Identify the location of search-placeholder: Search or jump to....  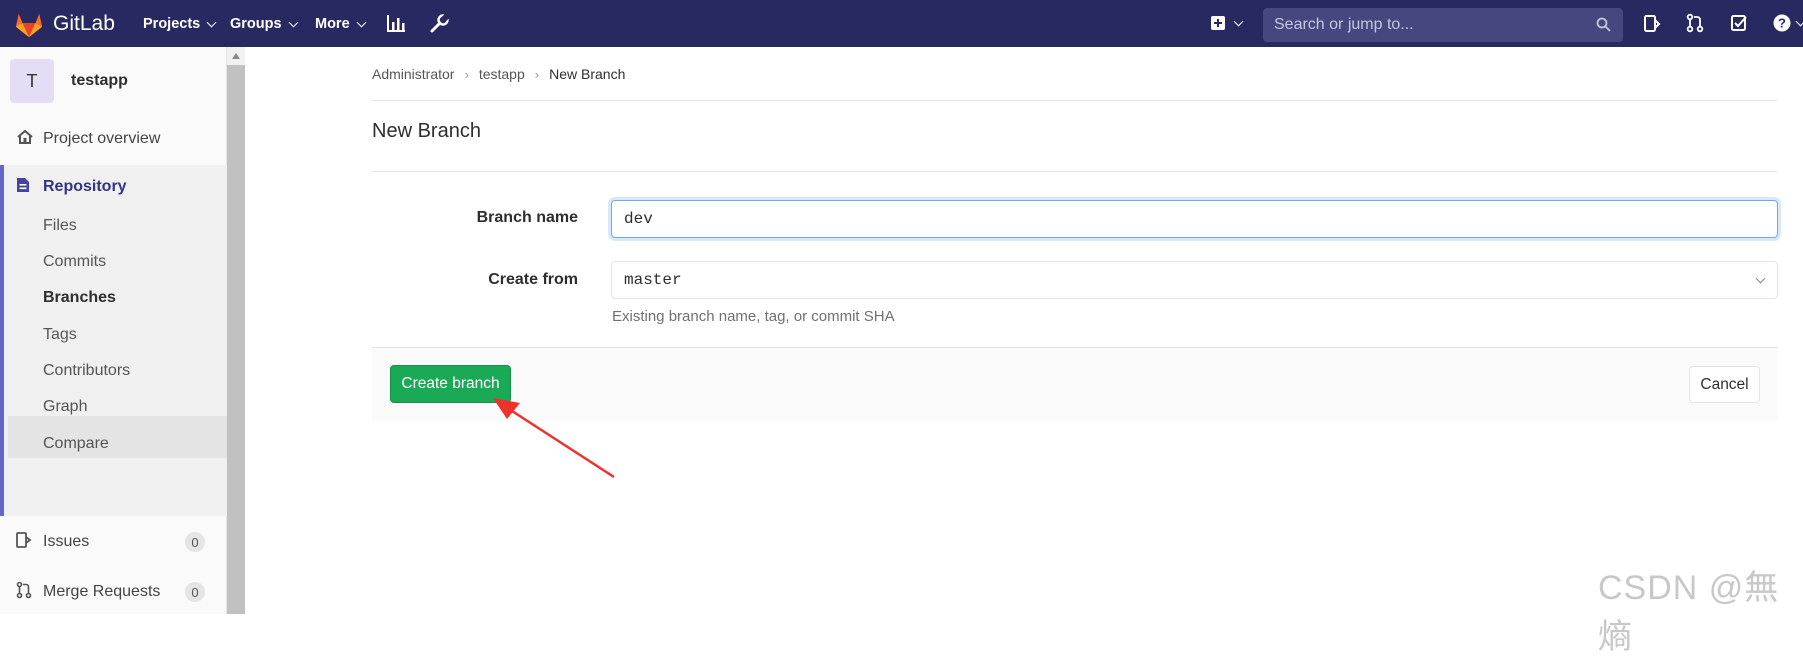
(1344, 24).